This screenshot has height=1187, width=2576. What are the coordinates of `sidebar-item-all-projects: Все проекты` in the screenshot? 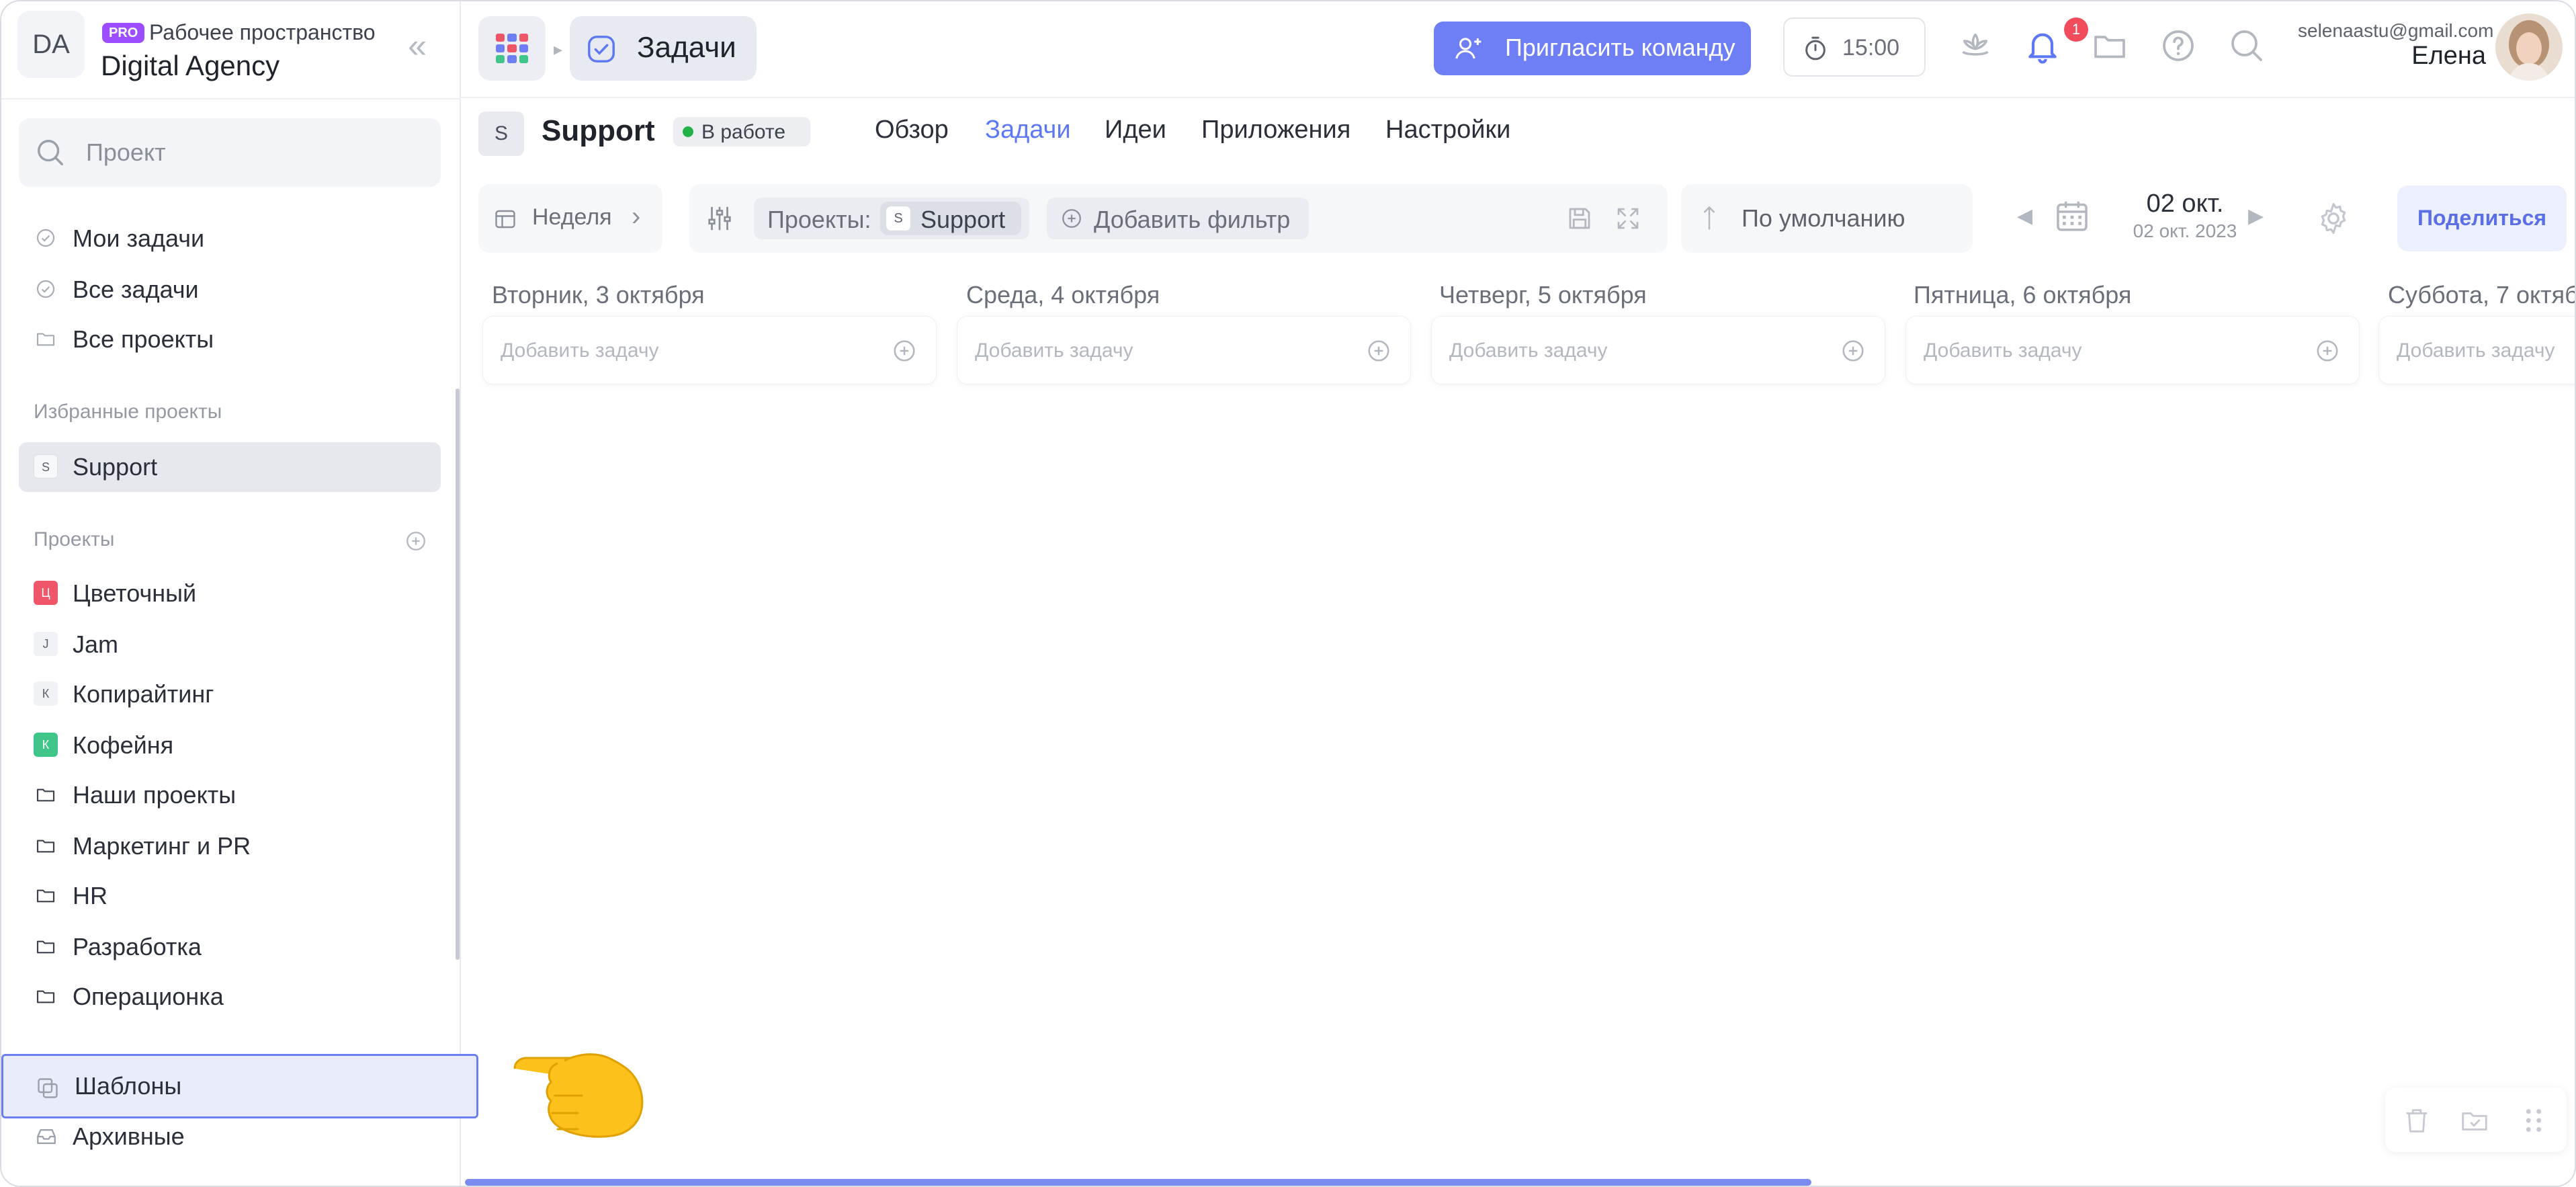 It's located at (230, 338).